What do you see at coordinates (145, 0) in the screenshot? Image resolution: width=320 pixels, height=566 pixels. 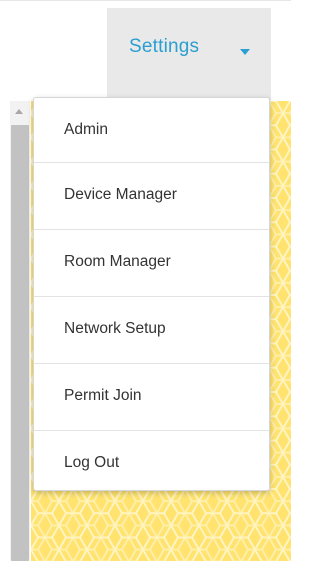 I see `top-divider` at bounding box center [145, 0].